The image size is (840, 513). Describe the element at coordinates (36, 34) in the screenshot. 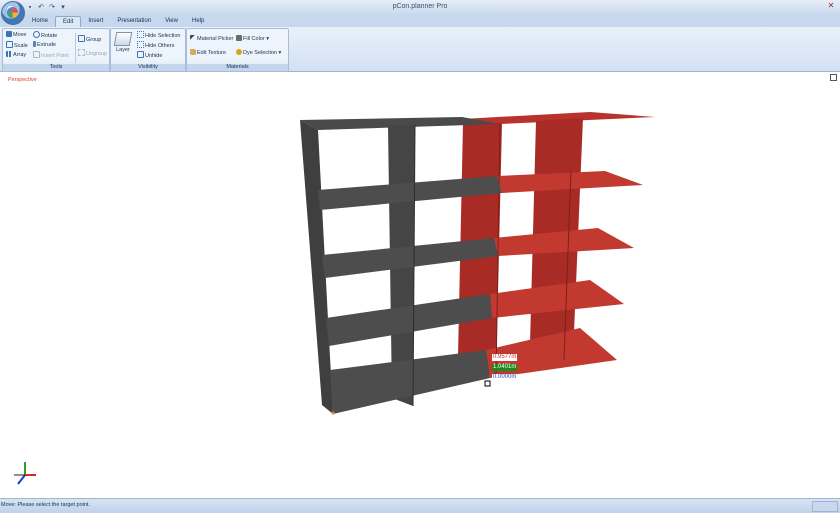

I see `rotate-icon` at that location.